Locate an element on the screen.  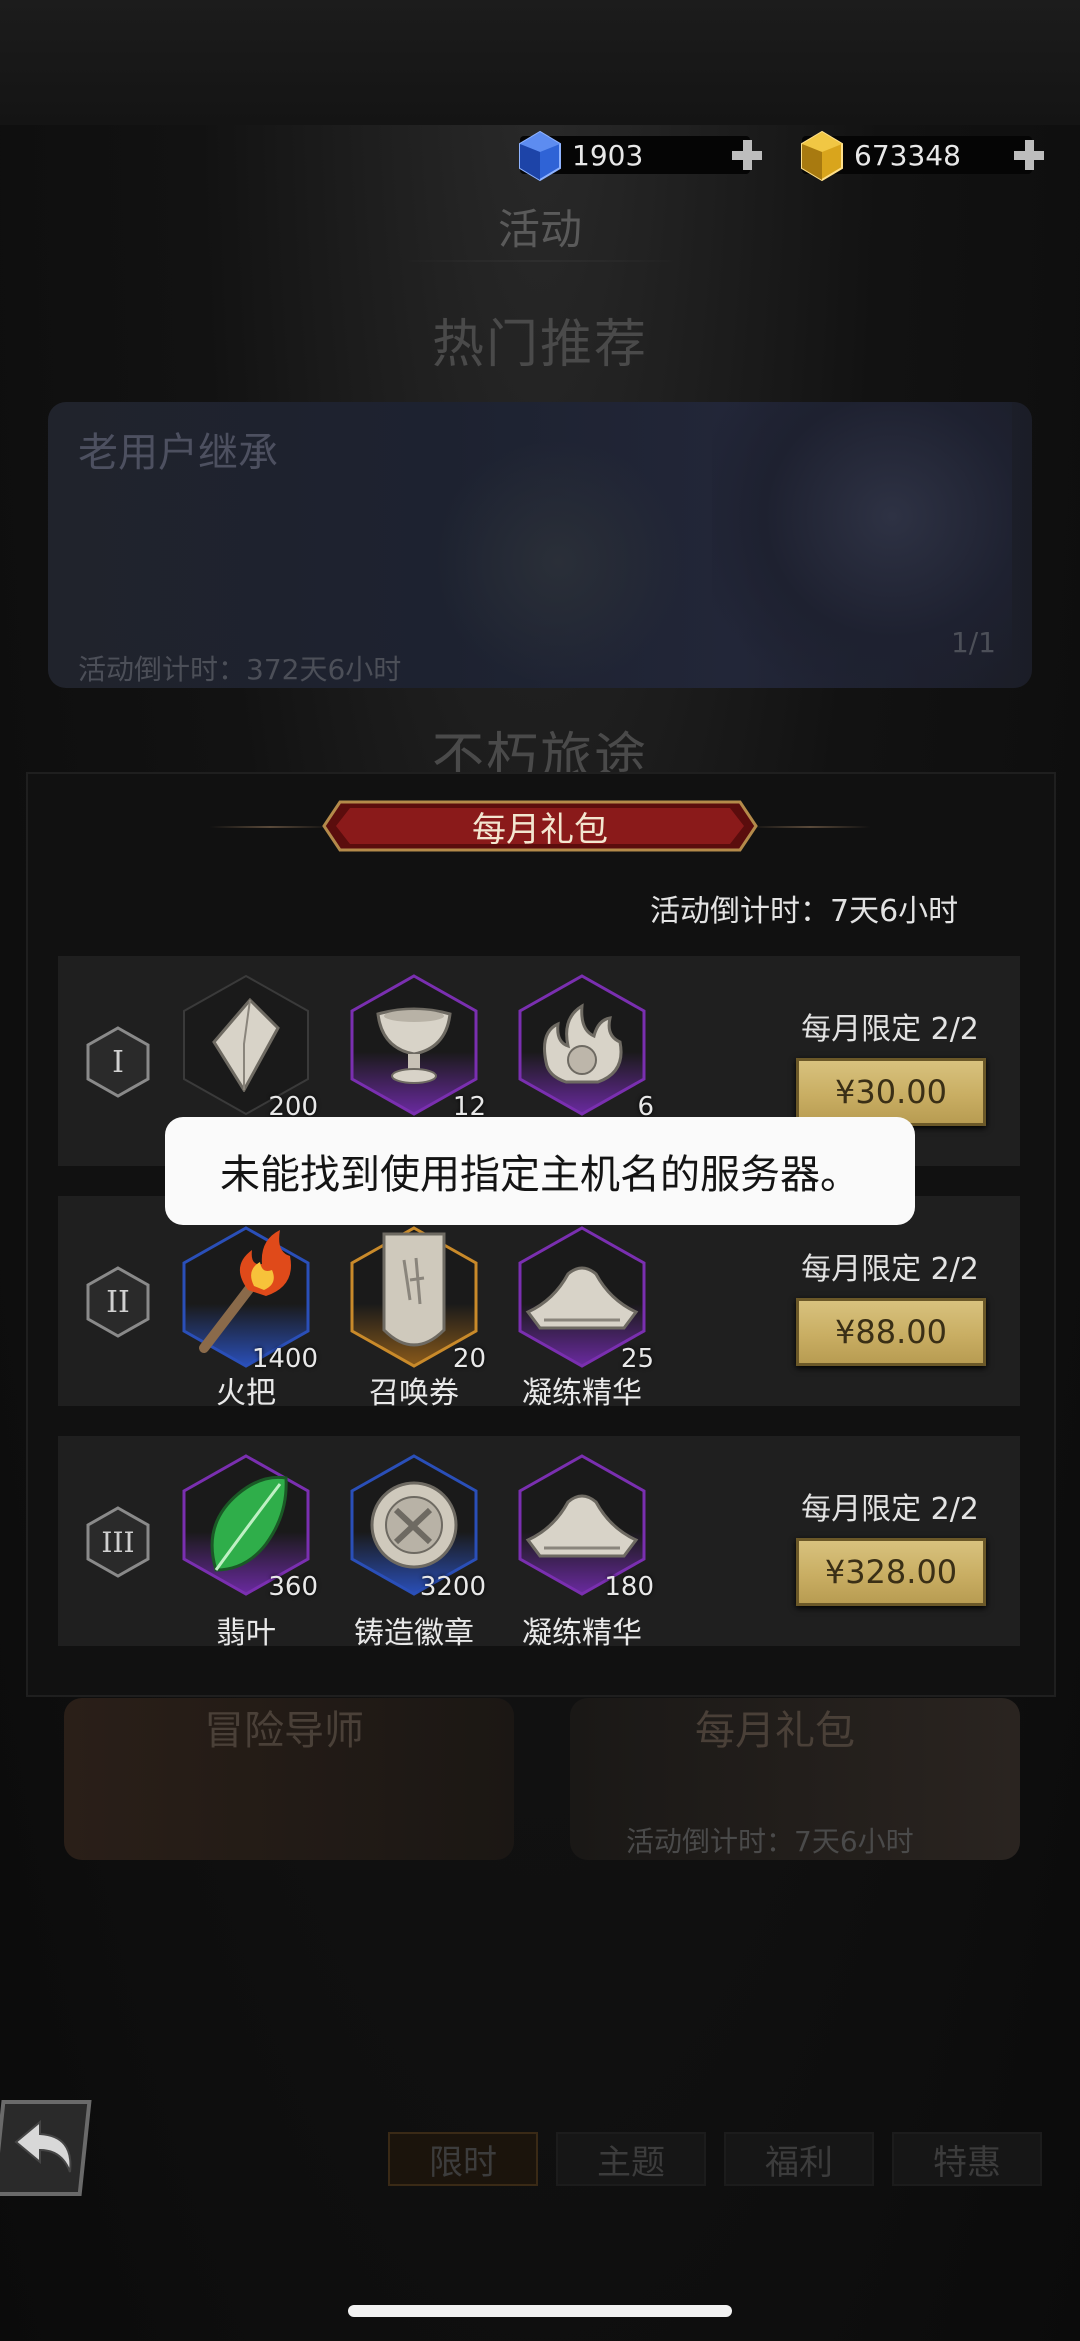
buy-button-88: ¥88.00 is located at coordinates (891, 1332).